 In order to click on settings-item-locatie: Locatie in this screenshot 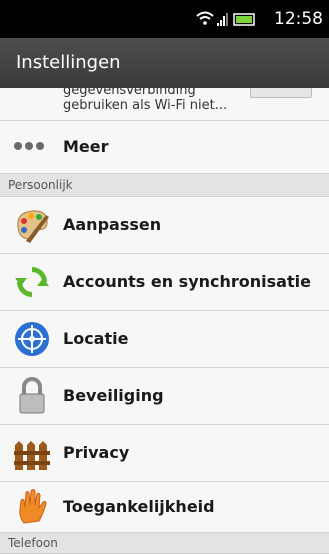, I will do `click(164, 339)`.